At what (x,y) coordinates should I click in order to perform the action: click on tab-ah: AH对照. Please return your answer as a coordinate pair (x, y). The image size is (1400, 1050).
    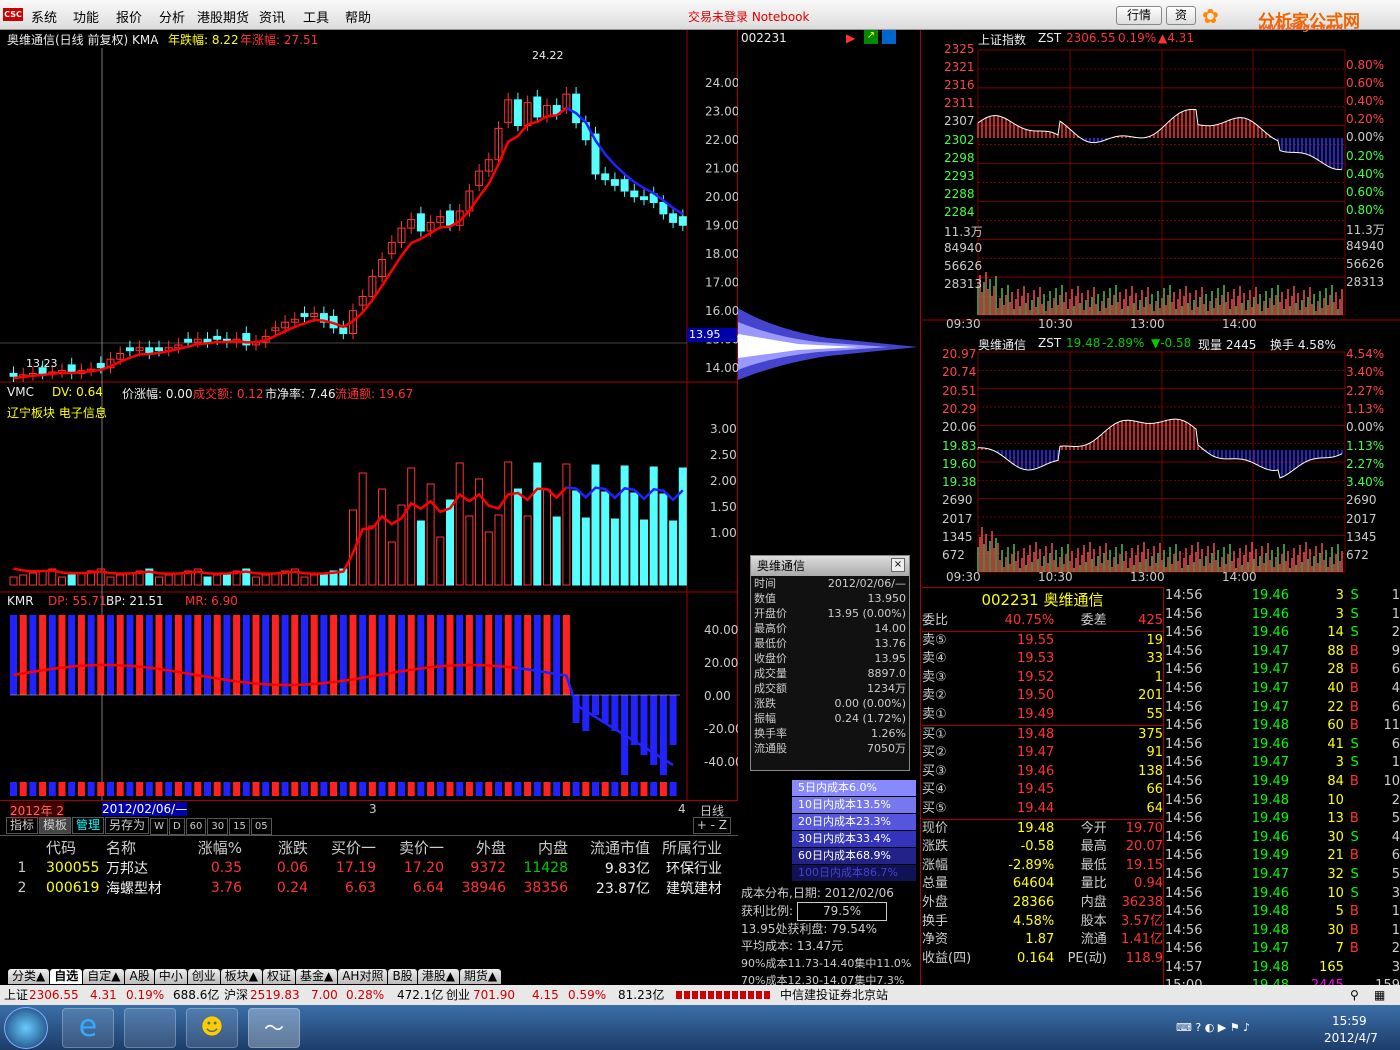
    Looking at the image, I should click on (363, 976).